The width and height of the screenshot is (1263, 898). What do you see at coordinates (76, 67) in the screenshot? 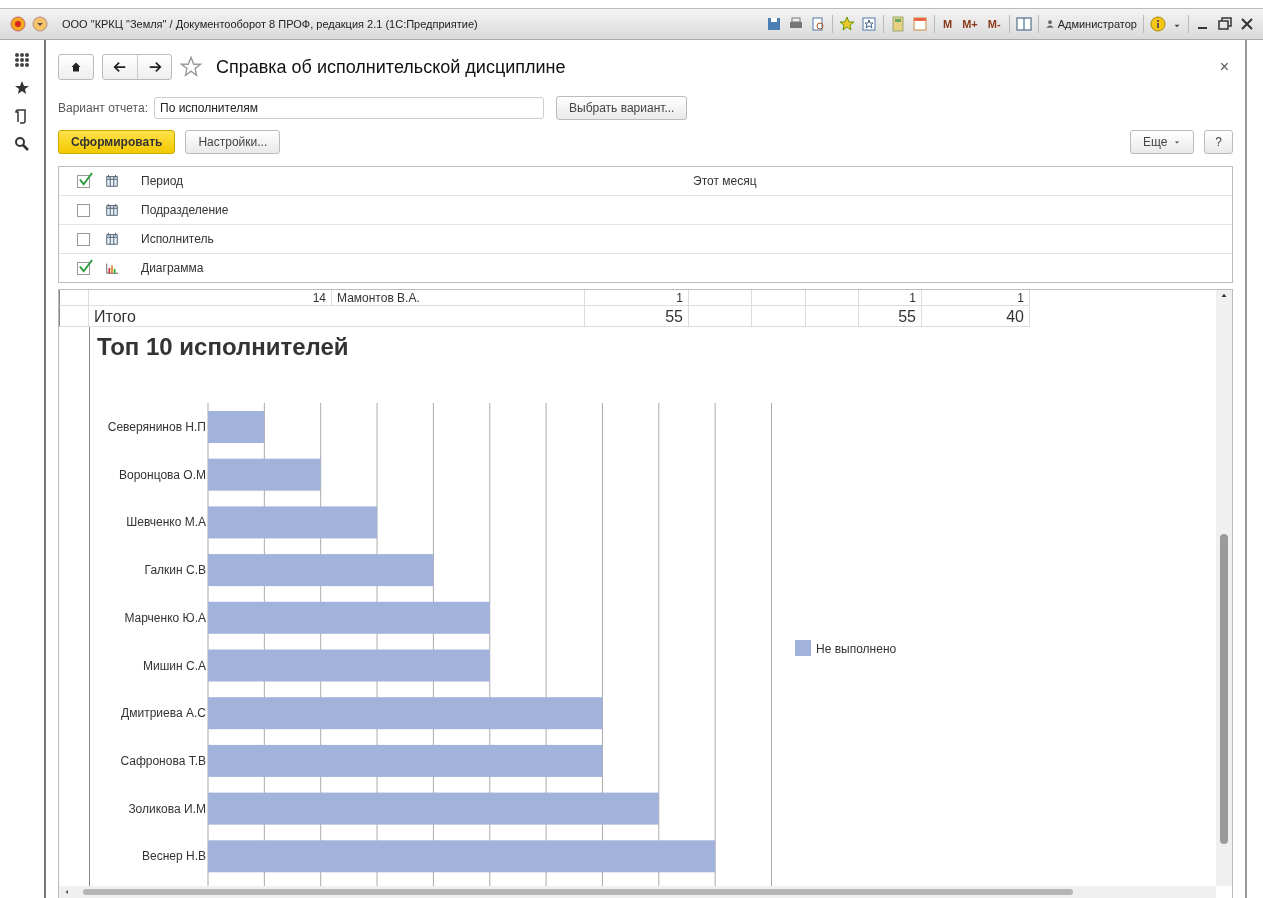
I see `home-icon` at bounding box center [76, 67].